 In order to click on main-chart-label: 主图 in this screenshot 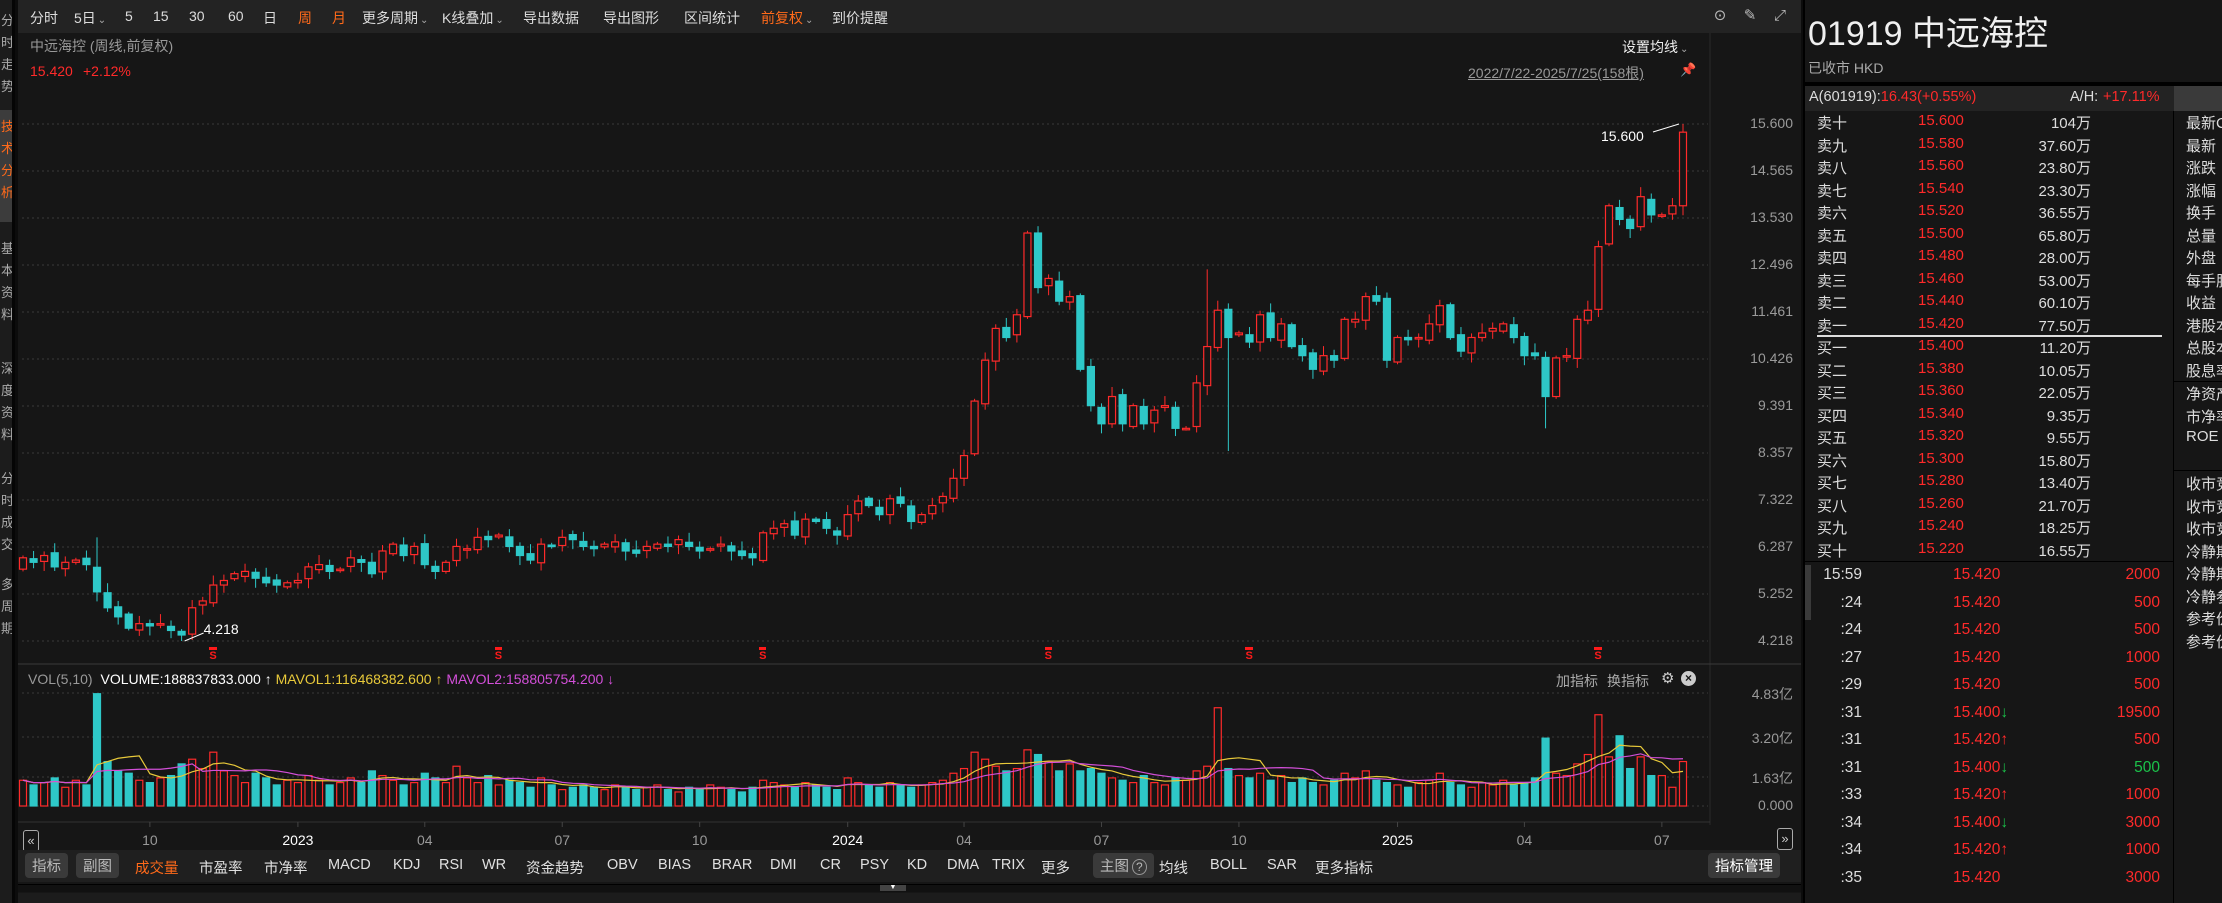, I will do `click(1114, 867)`.